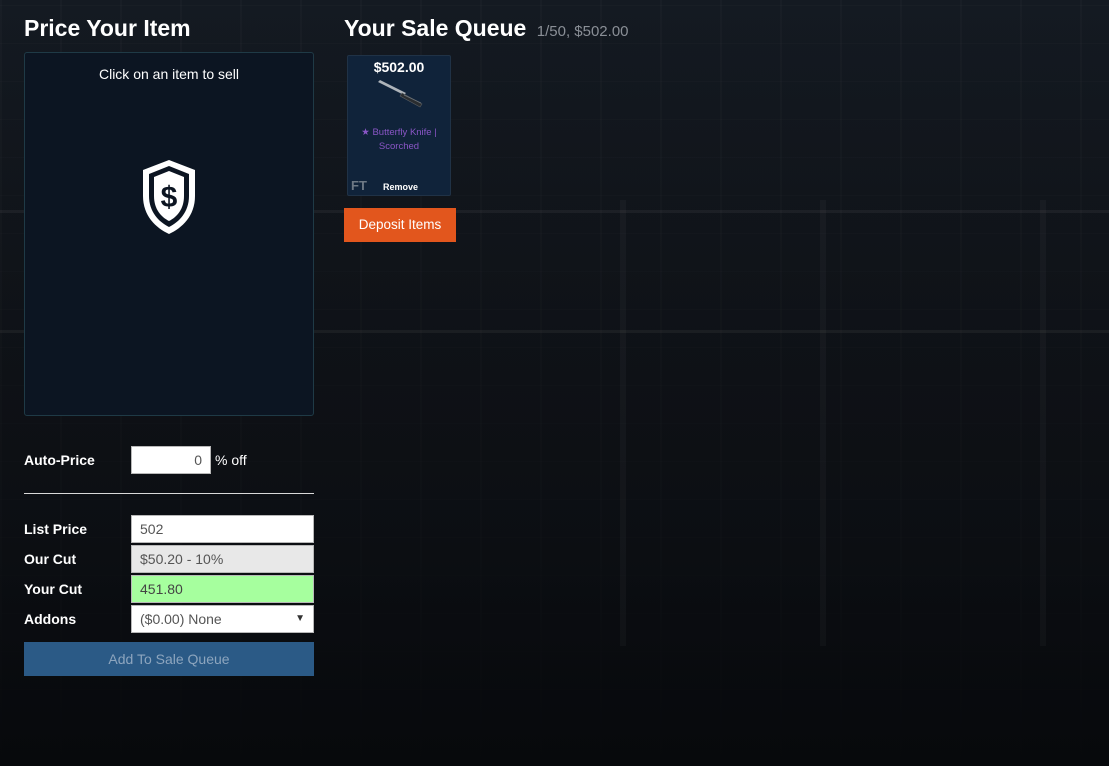 The width and height of the screenshot is (1109, 766). Describe the element at coordinates (53, 589) in the screenshot. I see `your-cut-label: Your Cut` at that location.